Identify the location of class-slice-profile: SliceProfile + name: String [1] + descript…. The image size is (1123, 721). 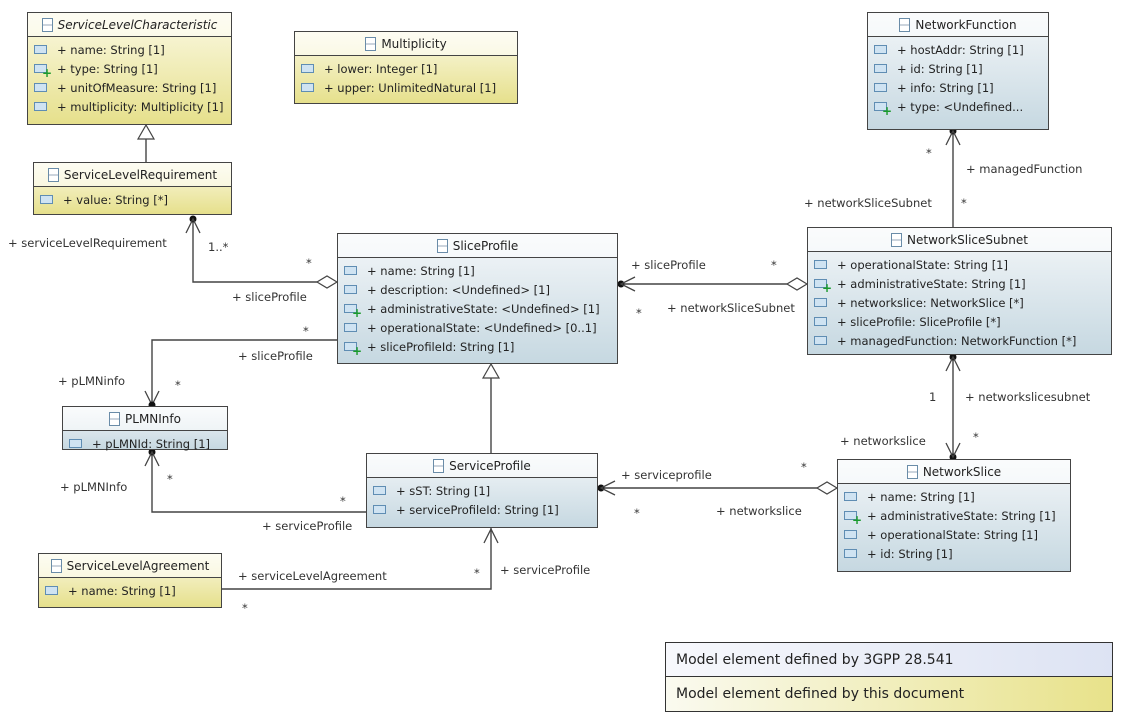
(477, 298).